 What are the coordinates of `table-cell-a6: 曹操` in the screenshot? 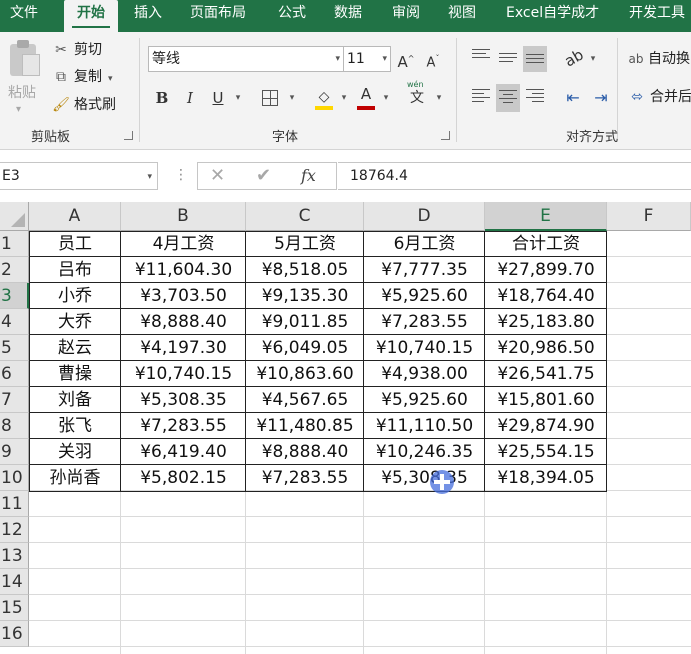 It's located at (75, 374).